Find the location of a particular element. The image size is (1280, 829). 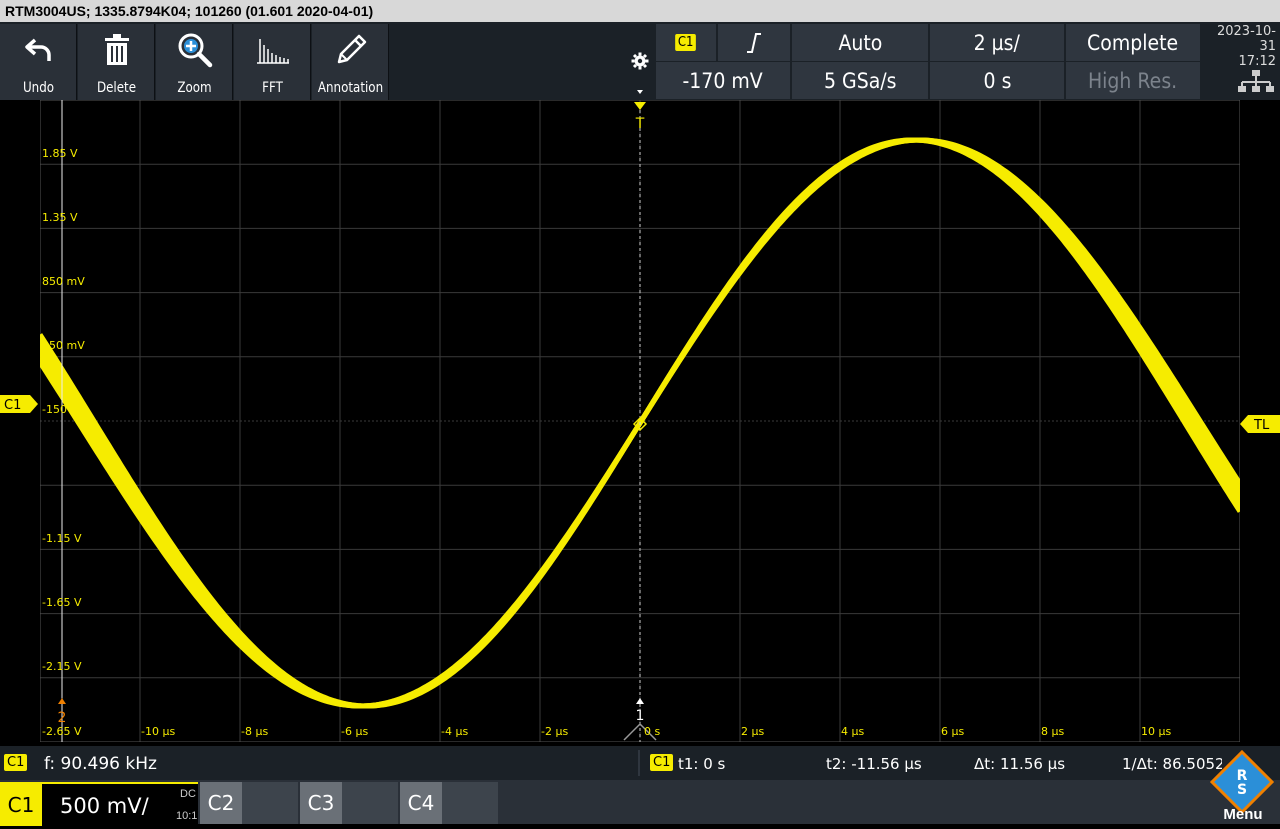

fft-button: FFT is located at coordinates (272, 62).